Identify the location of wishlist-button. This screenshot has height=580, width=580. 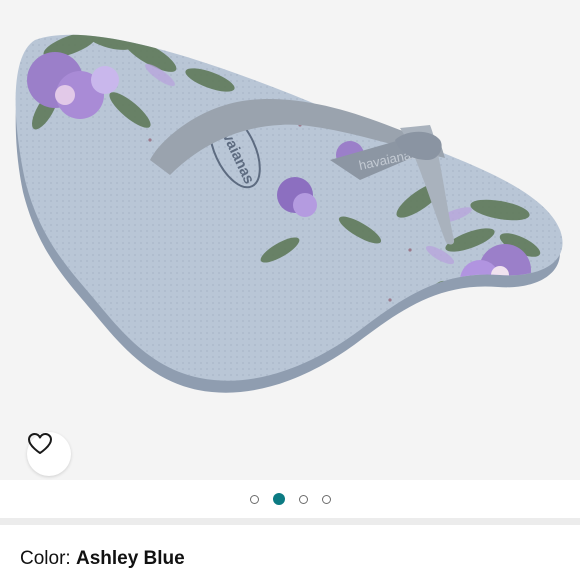
(49, 454).